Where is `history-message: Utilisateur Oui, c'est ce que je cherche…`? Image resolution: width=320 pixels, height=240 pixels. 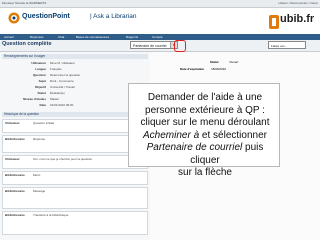
history-message: Utilisateur Oui, c'est ce que je cherche… is located at coordinates (75, 162).